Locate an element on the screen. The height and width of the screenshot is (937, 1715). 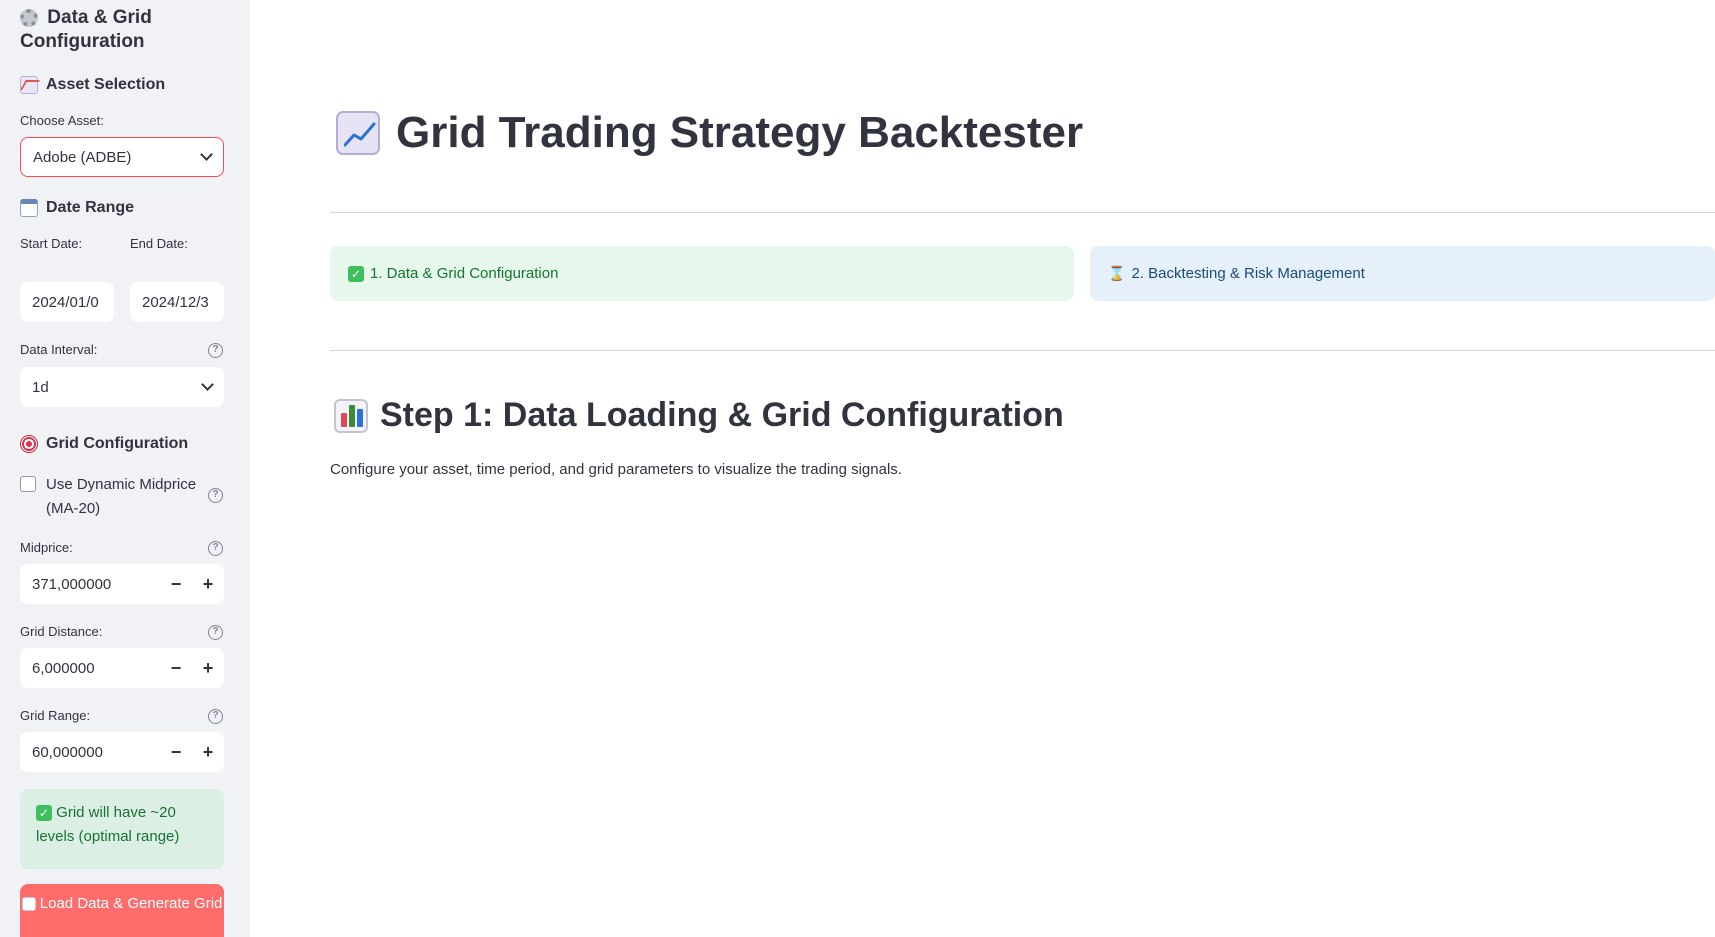
grid-configuration-heading-text: Grid Configuration is located at coordinates (117, 443).